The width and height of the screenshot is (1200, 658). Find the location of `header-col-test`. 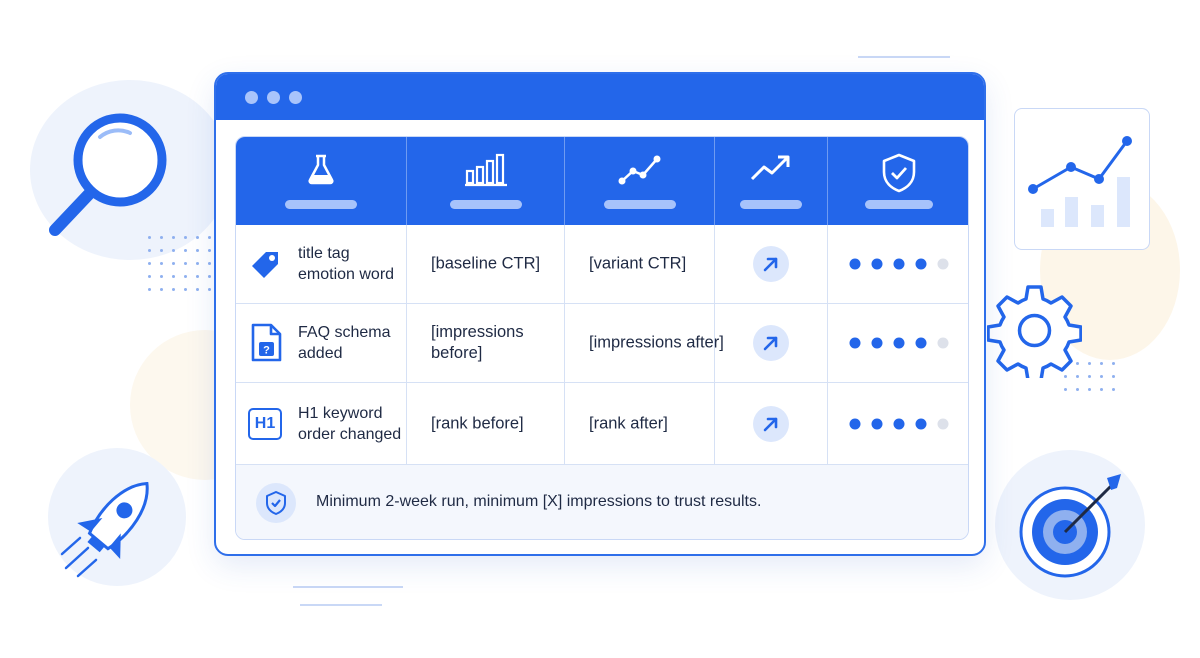

header-col-test is located at coordinates (321, 181).